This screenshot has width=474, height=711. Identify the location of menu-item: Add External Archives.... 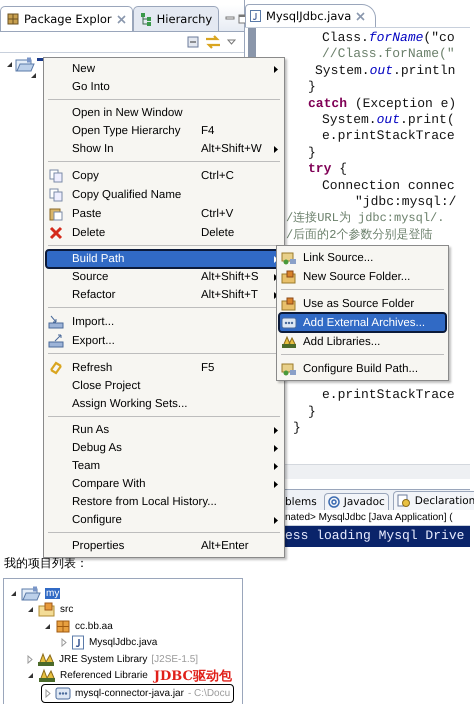
(362, 322).